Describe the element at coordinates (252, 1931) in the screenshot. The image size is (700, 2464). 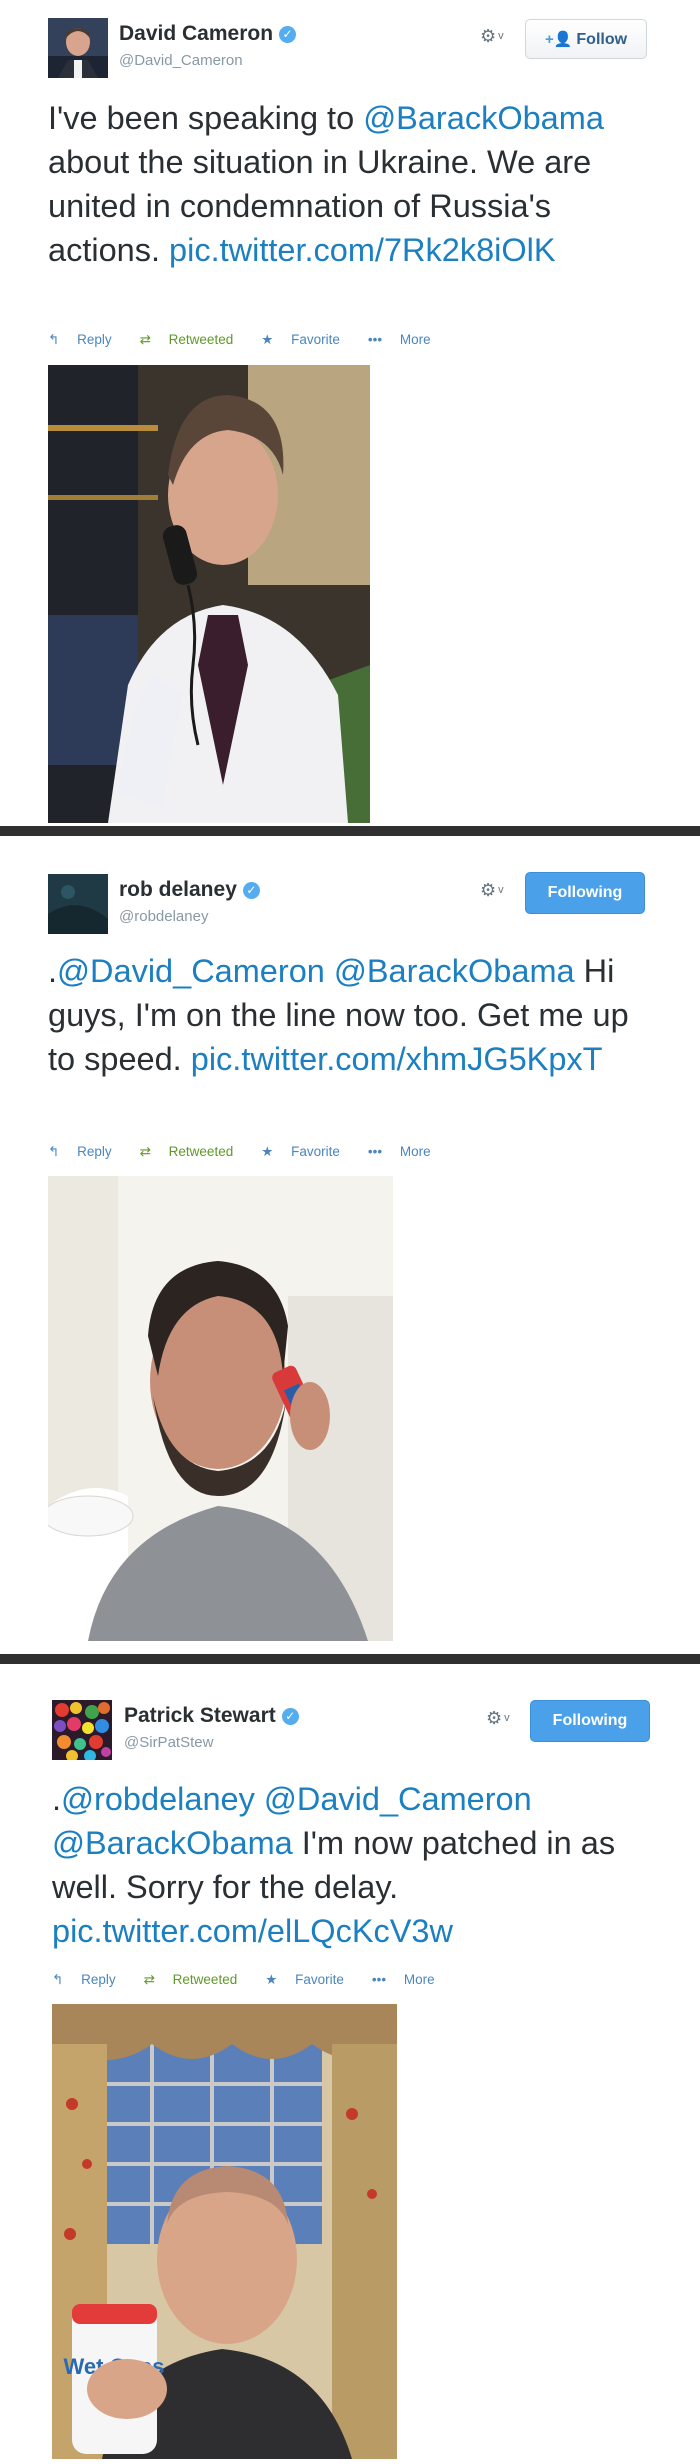
I see `pic-link: pic.twitter.com/elLQcKcV3w` at that location.